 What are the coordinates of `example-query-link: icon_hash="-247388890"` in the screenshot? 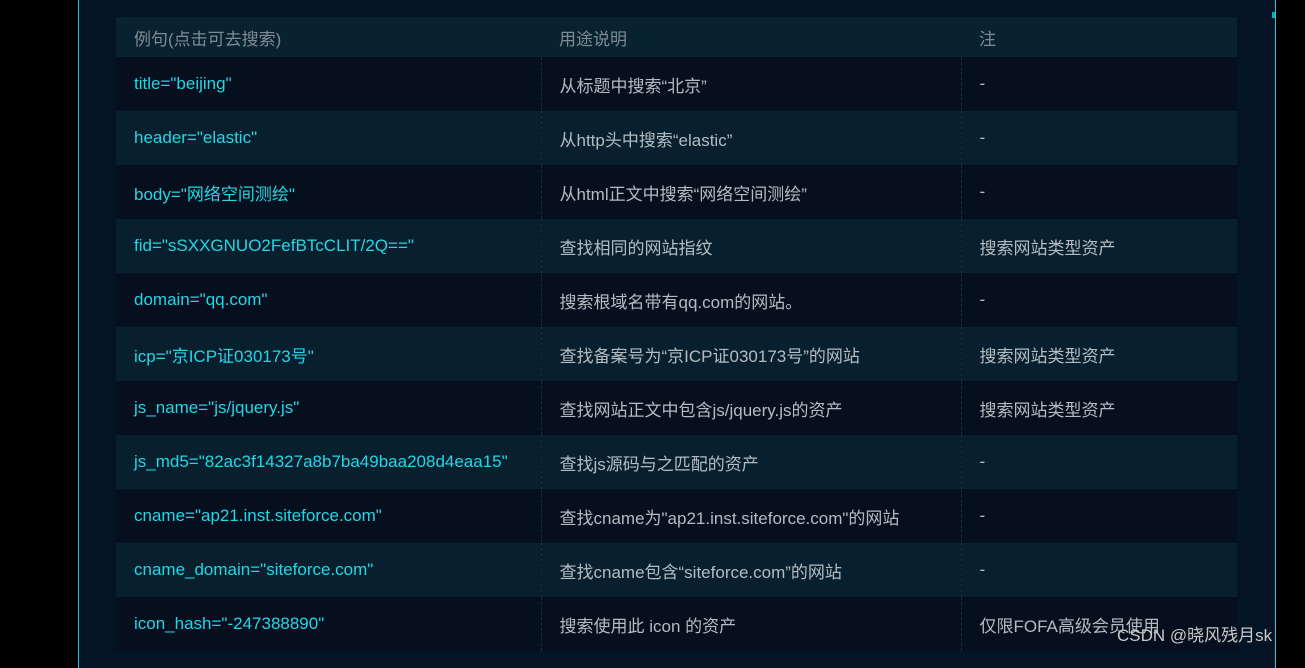 It's located at (328, 624).